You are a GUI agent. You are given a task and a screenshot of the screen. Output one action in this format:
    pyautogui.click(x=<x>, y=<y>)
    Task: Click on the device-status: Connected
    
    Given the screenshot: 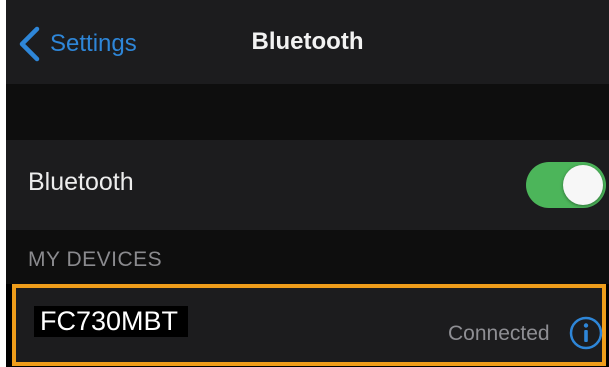 What is the action you would take?
    pyautogui.click(x=499, y=333)
    